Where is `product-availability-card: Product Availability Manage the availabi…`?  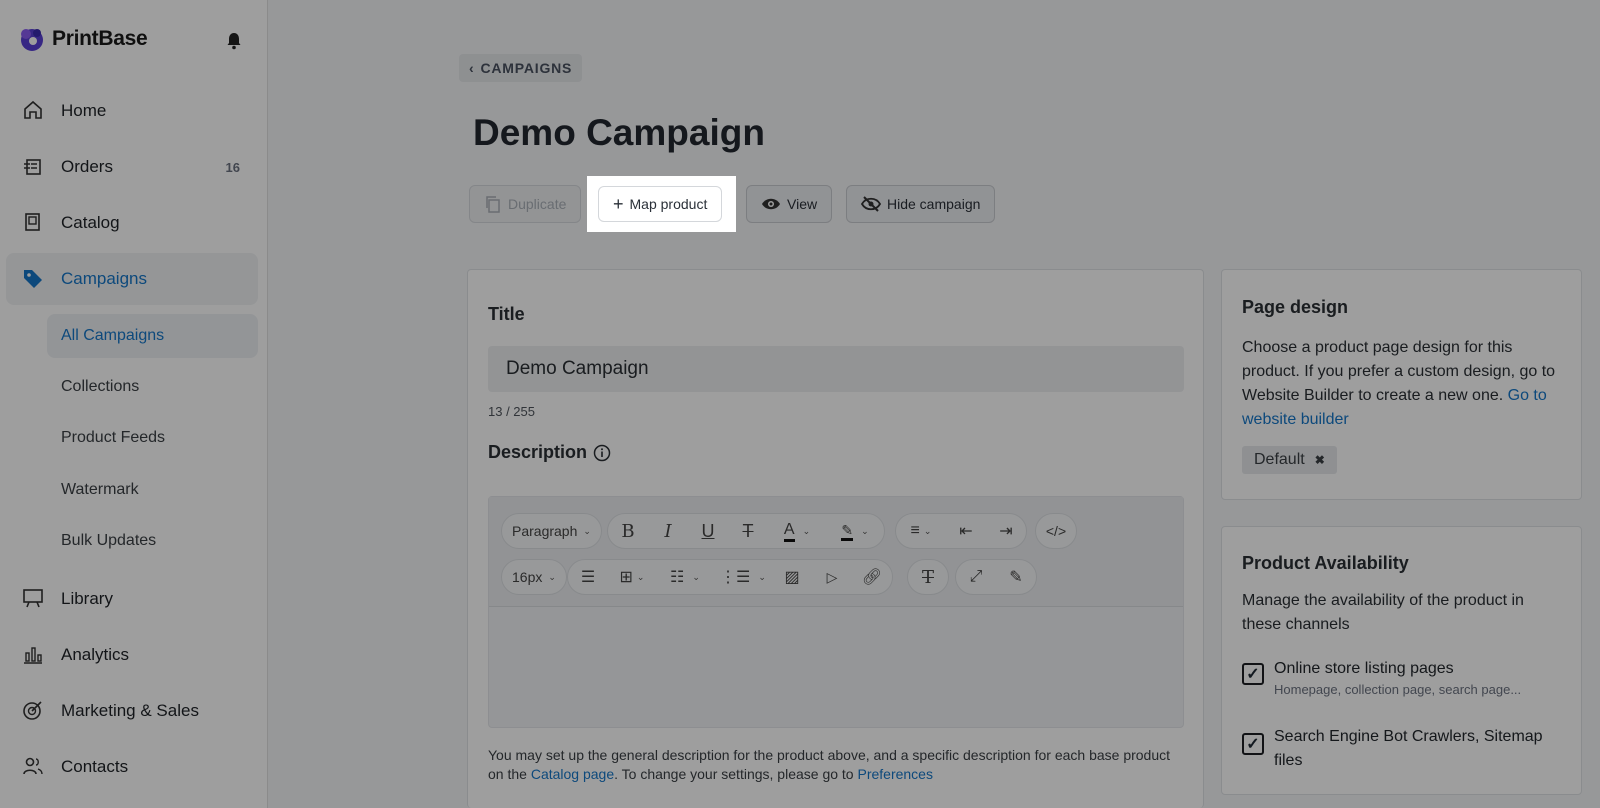 product-availability-card: Product Availability Manage the availabi… is located at coordinates (1401, 660).